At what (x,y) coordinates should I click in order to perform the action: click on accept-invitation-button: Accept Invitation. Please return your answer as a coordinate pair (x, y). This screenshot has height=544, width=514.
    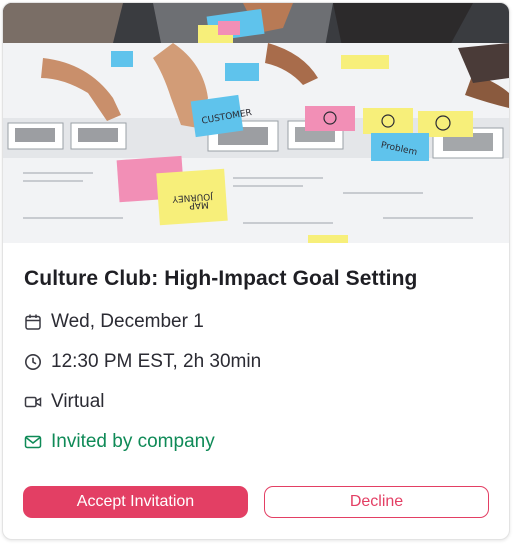
    Looking at the image, I should click on (135, 502).